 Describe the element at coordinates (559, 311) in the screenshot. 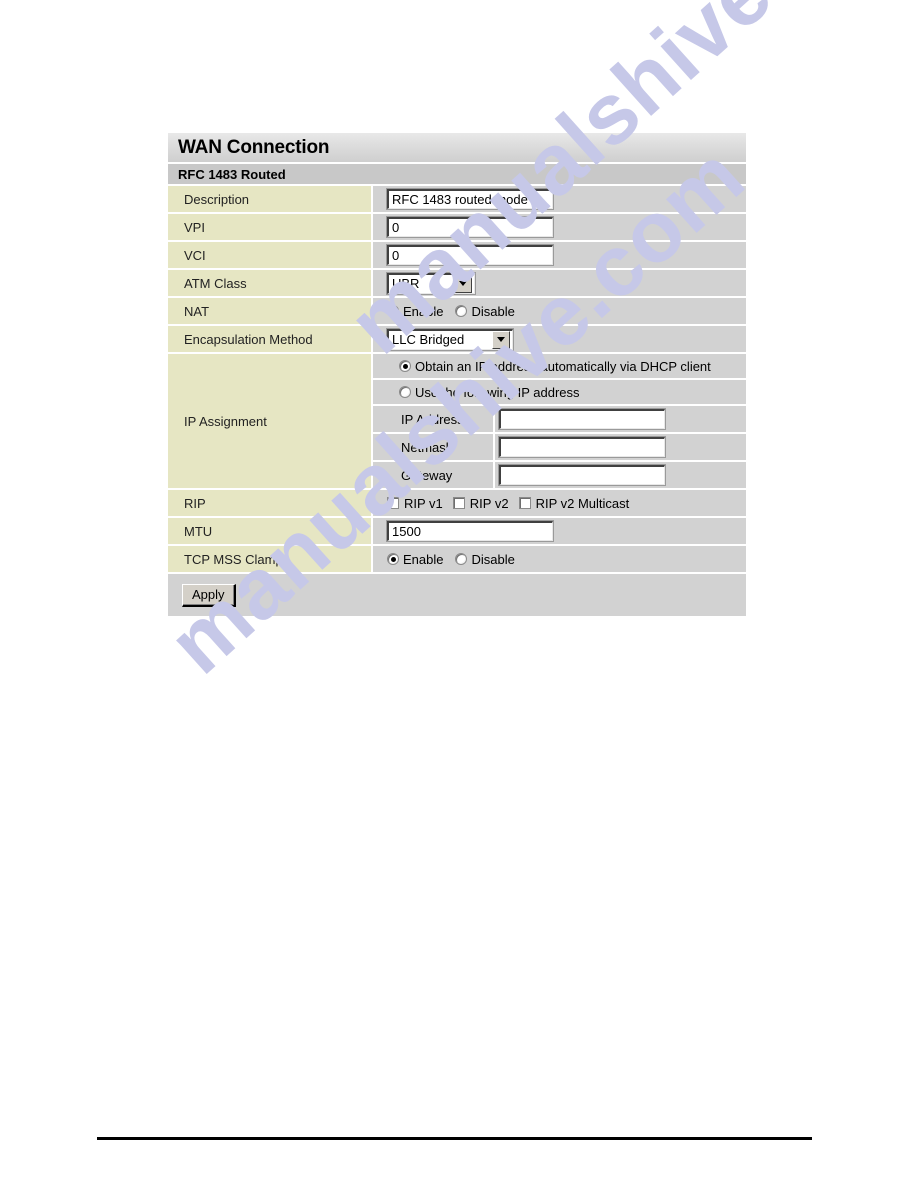

I see `field-nat: Enable Disable` at that location.